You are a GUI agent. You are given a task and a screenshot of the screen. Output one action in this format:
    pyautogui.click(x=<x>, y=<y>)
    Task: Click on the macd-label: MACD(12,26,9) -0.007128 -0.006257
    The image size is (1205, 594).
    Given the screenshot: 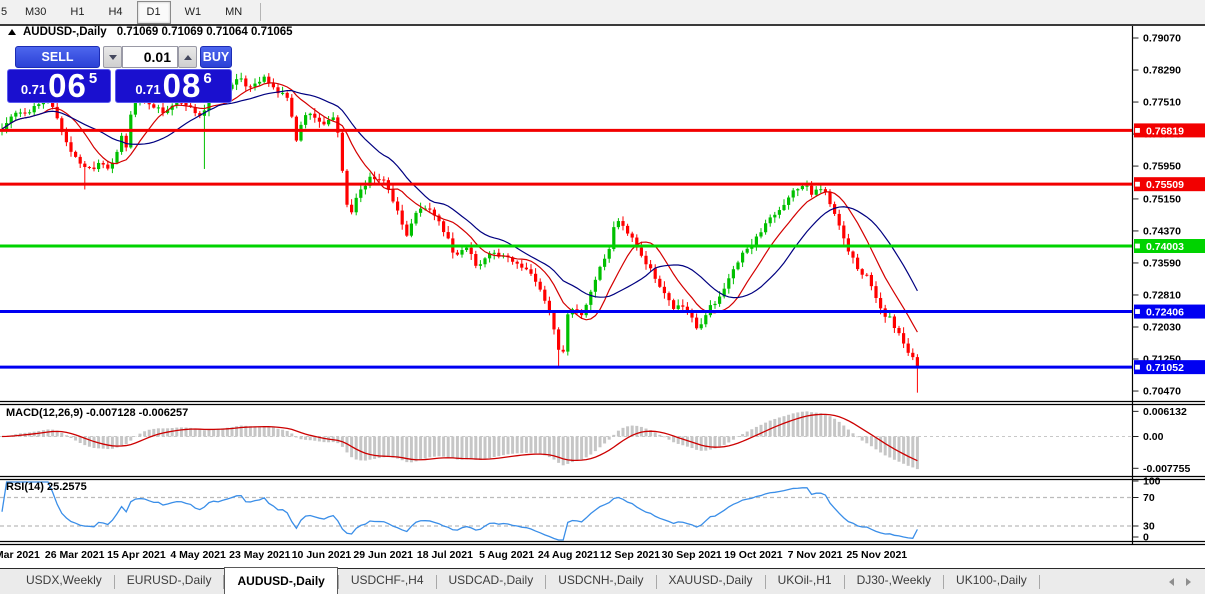 What is the action you would take?
    pyautogui.click(x=97, y=413)
    